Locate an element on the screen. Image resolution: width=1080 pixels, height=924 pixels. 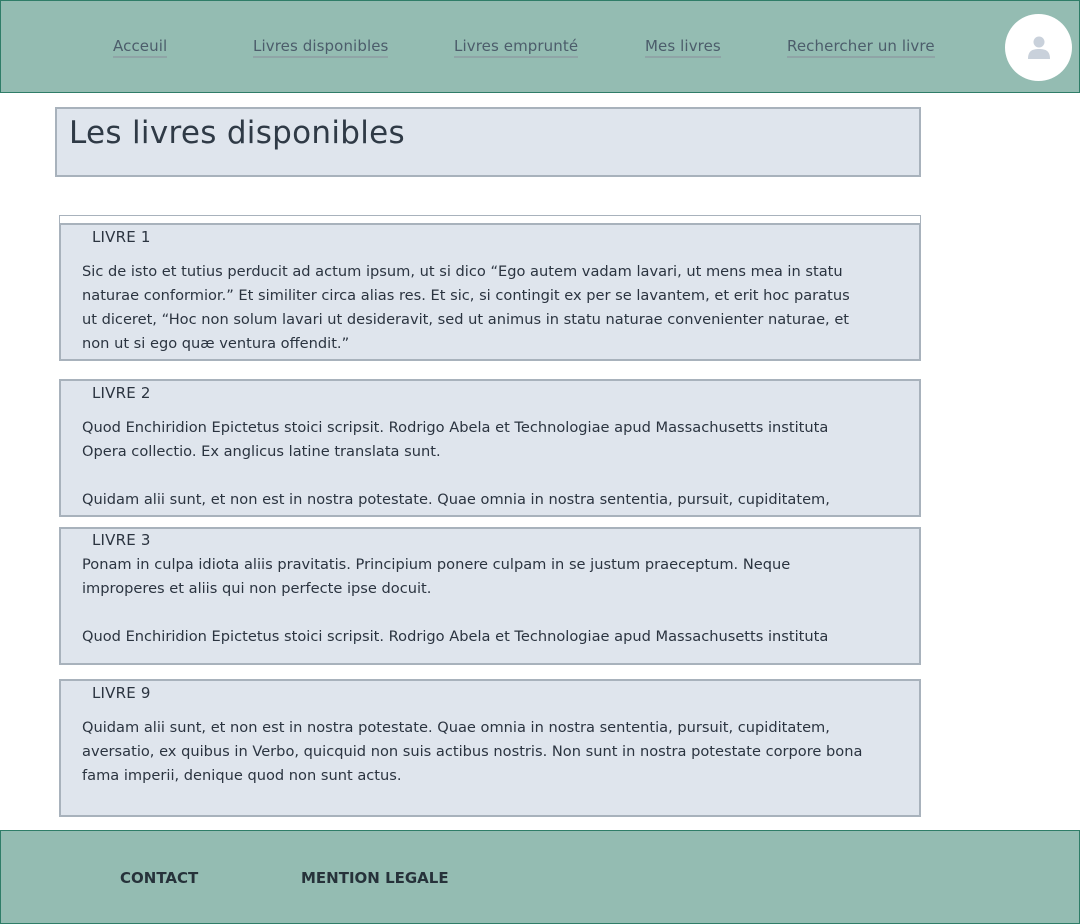
page-title-box: Les livres disponibles is located at coordinates (488, 142).